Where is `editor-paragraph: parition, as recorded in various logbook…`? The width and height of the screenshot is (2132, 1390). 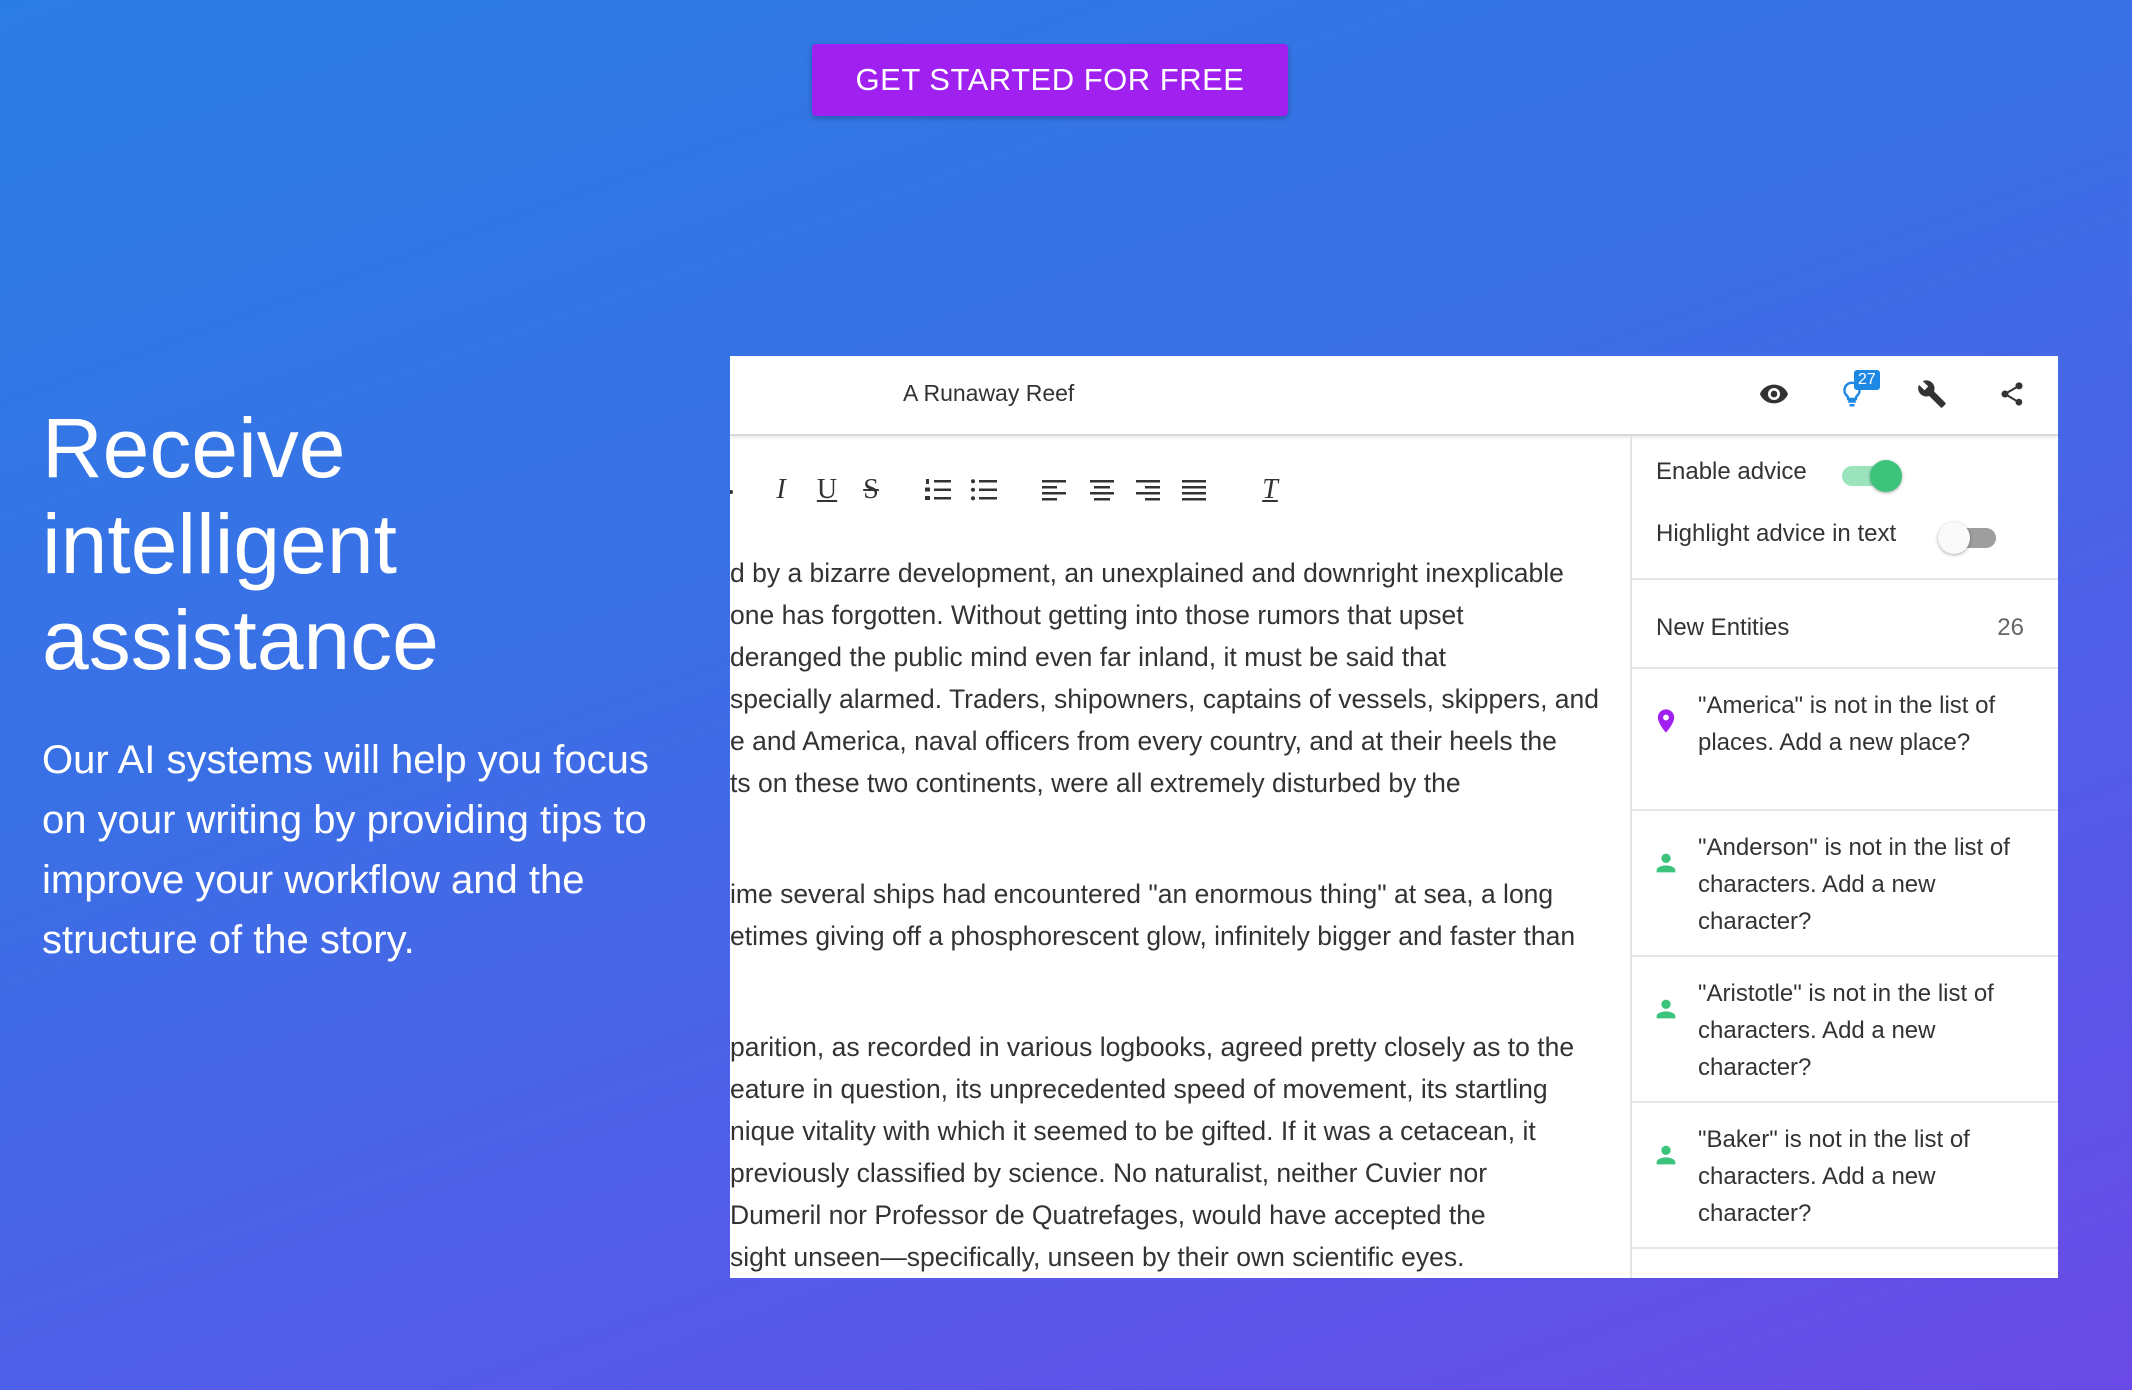
editor-paragraph: parition, as recorded in various logbook… is located at coordinates (1180, 1152).